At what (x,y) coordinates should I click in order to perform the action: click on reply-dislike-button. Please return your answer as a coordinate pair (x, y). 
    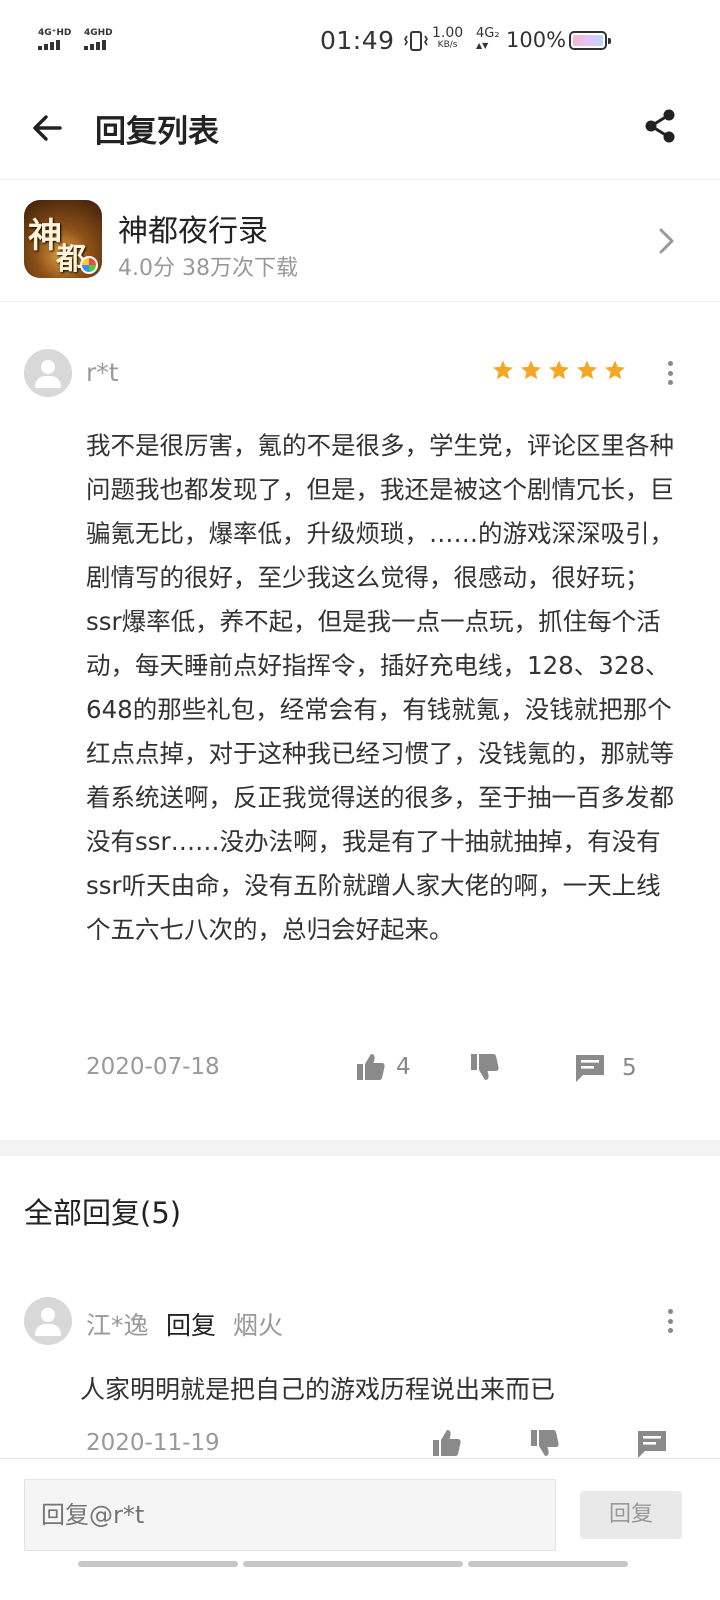
    Looking at the image, I should click on (545, 1443).